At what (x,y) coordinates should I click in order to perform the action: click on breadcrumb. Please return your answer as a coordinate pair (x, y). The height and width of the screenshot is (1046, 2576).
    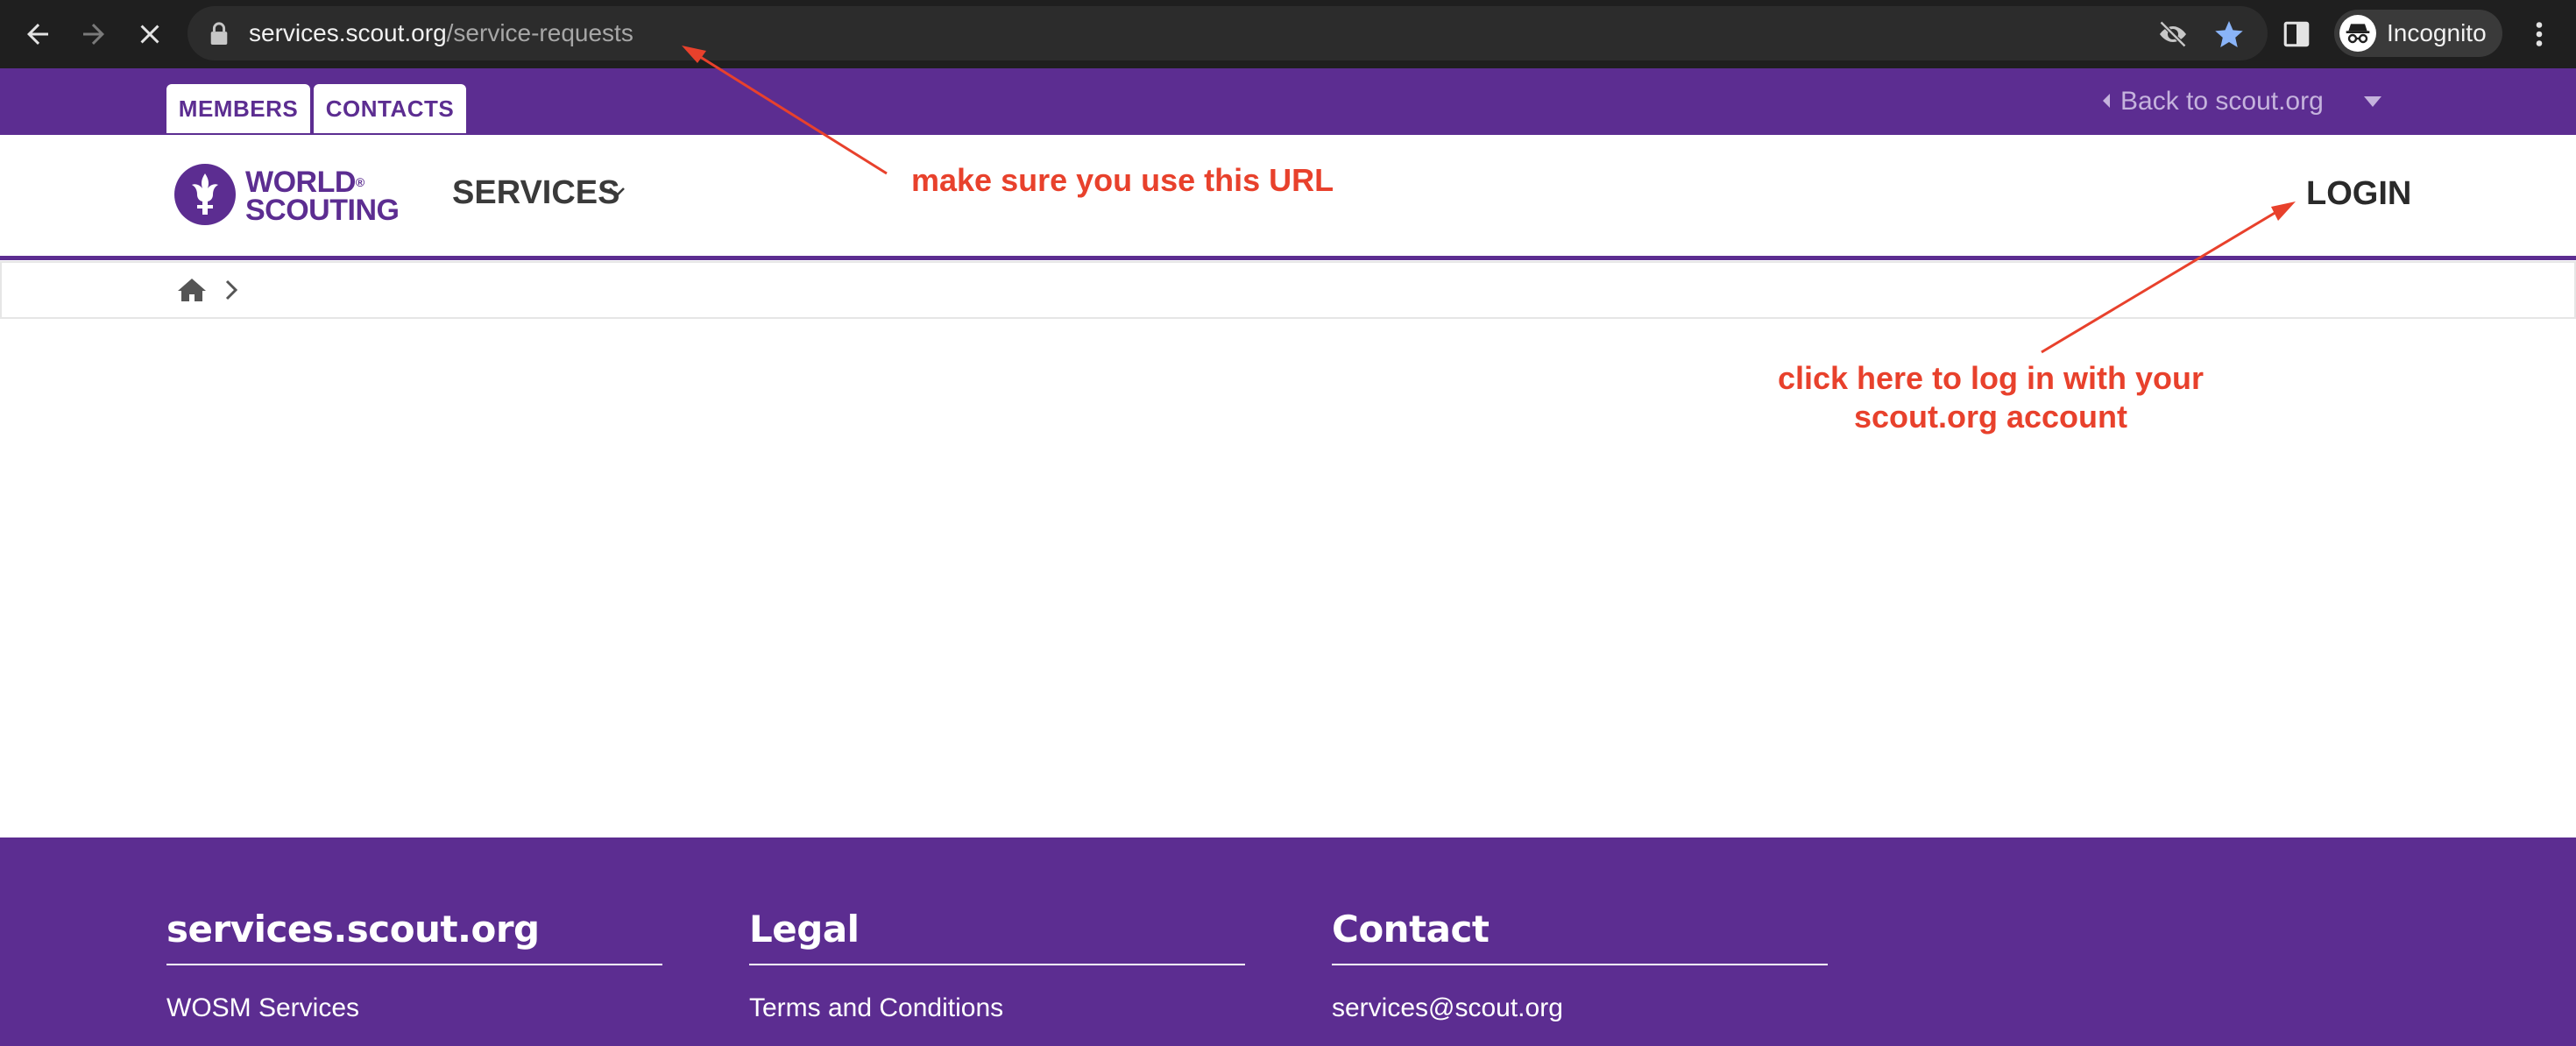
    Looking at the image, I should click on (1288, 290).